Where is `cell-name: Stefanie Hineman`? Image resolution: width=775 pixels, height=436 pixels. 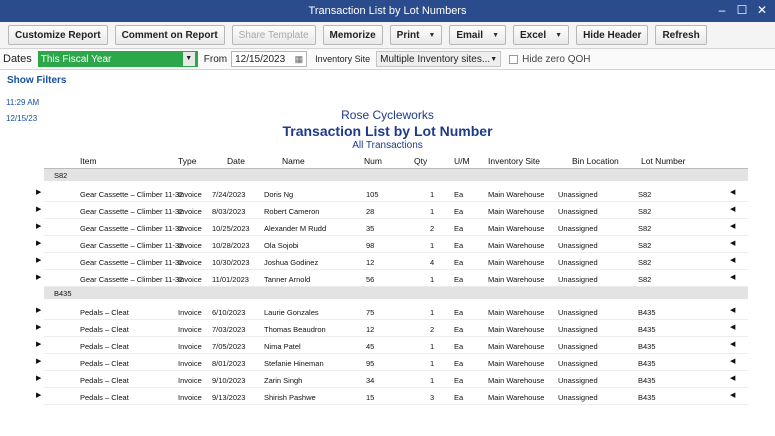
cell-name: Stefanie Hineman is located at coordinates (294, 363).